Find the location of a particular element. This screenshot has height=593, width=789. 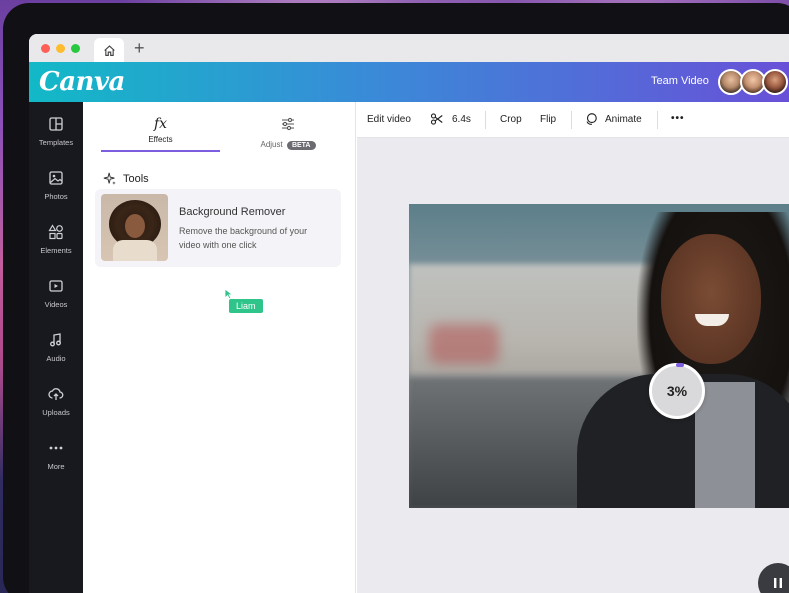

window-controls is located at coordinates (60, 48).